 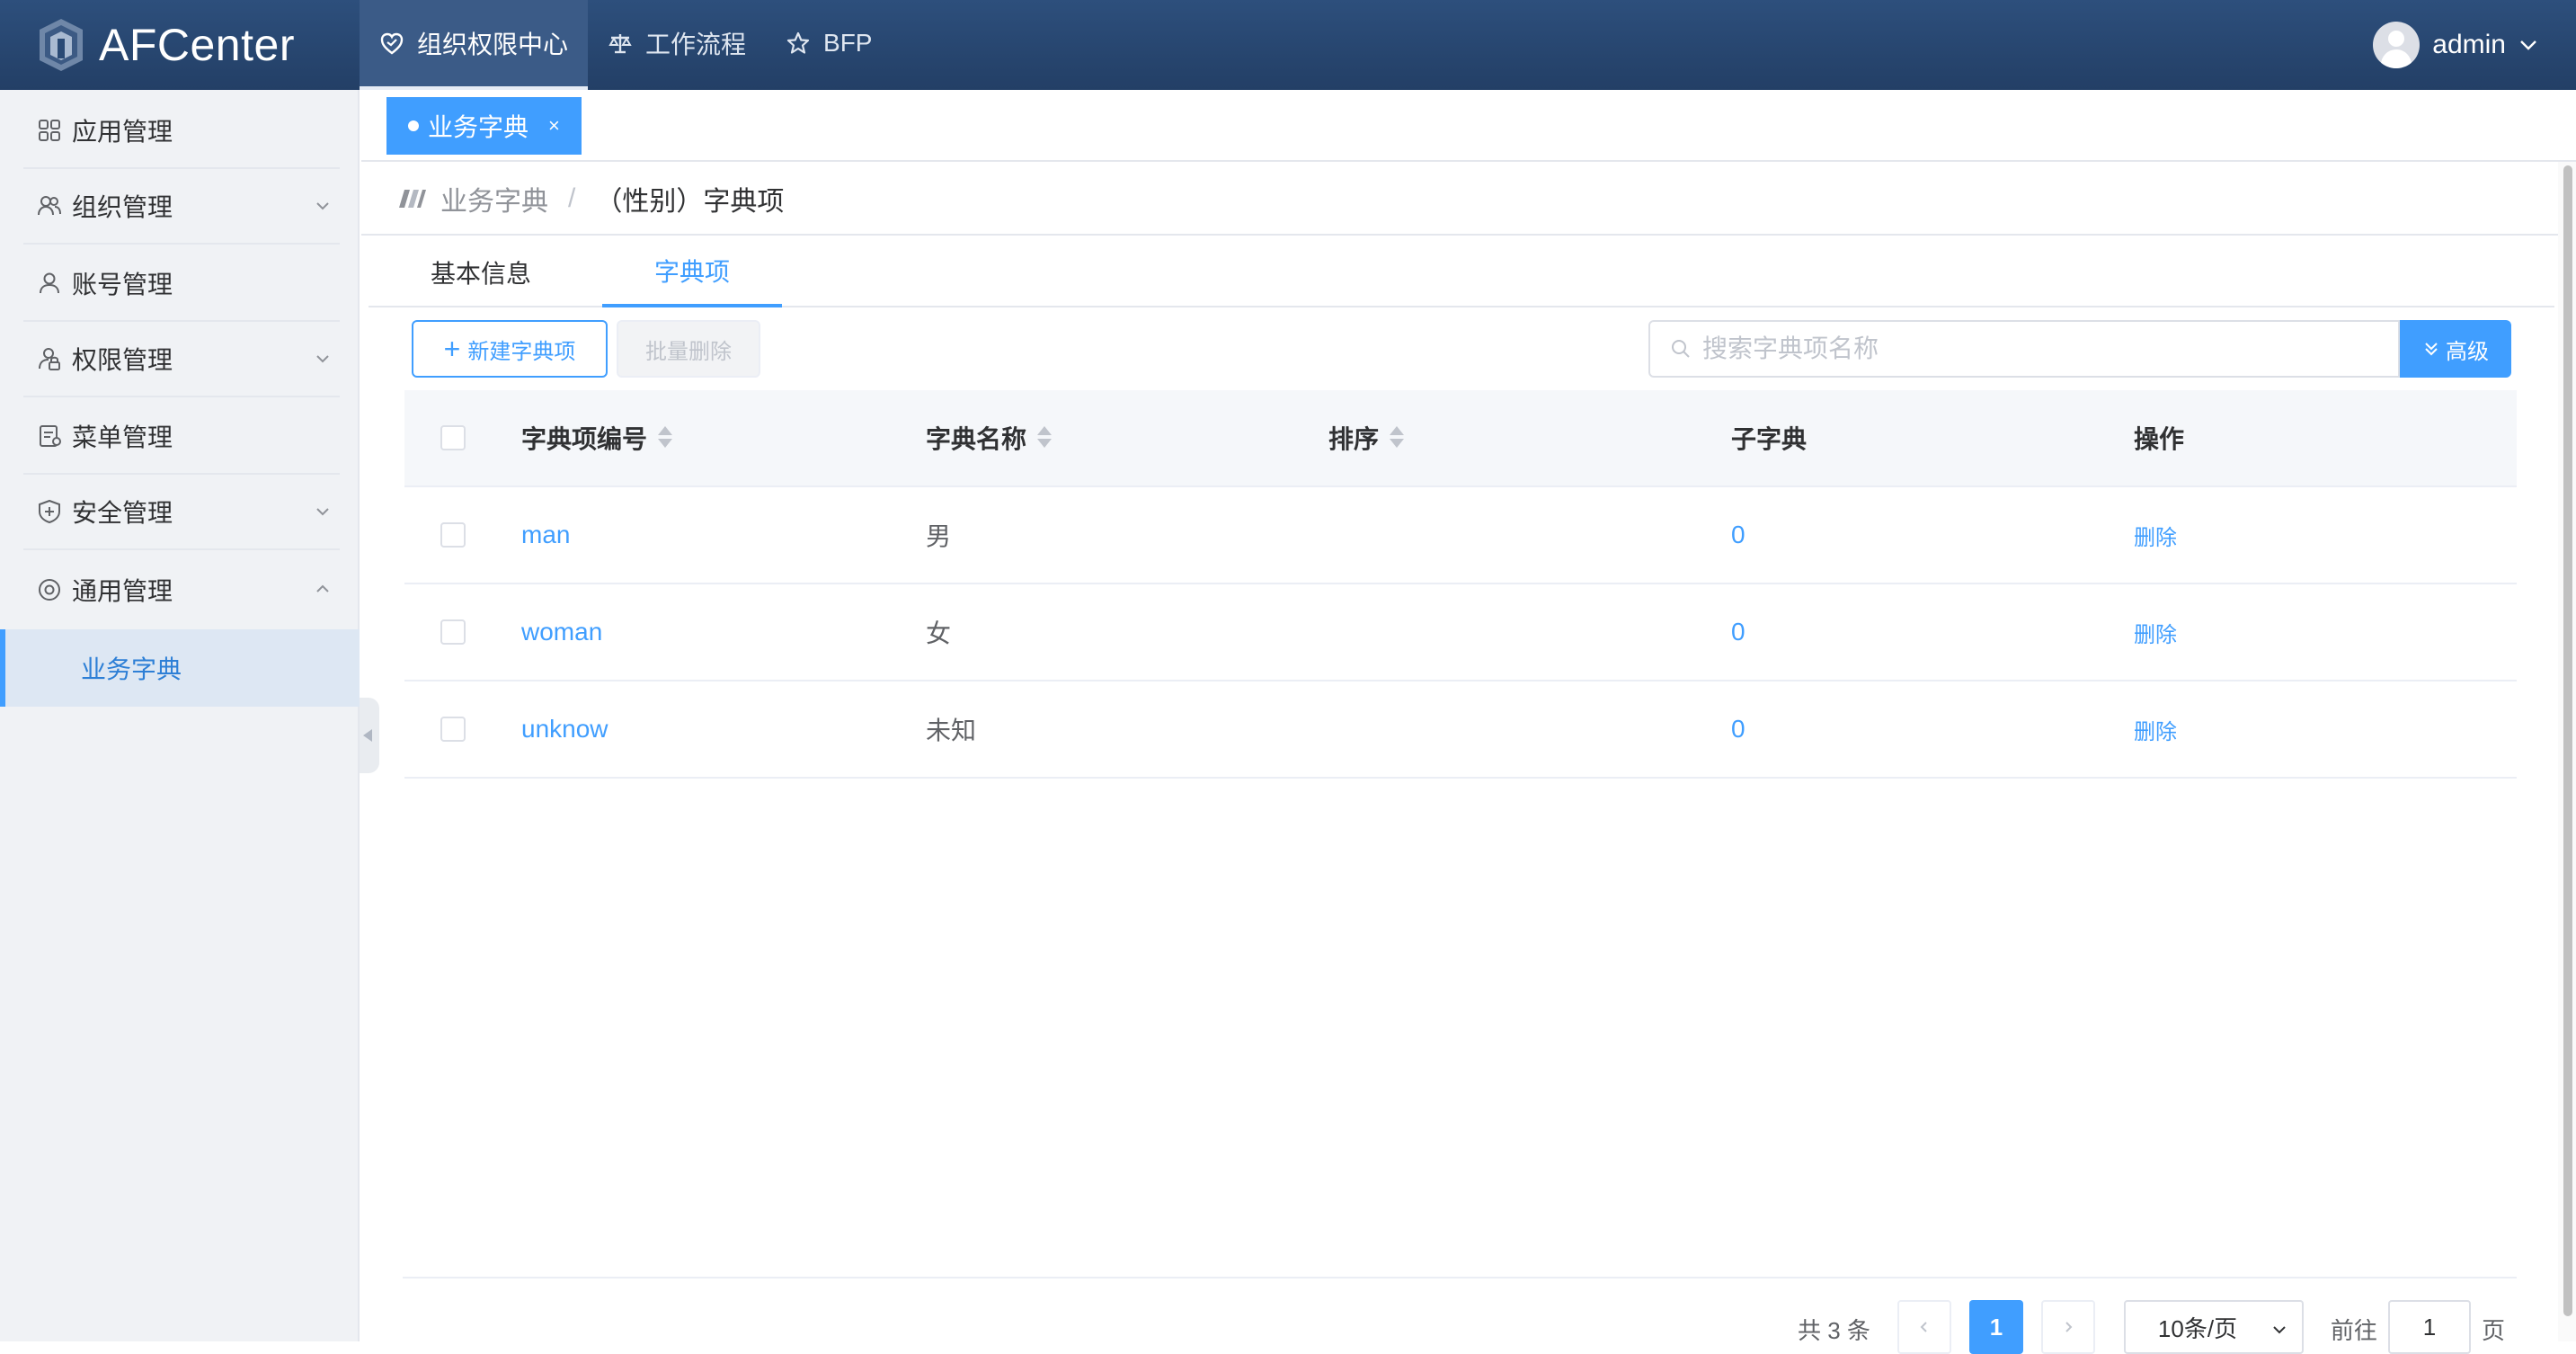 I want to click on tab-basic-info: 基本信息, so click(x=481, y=272).